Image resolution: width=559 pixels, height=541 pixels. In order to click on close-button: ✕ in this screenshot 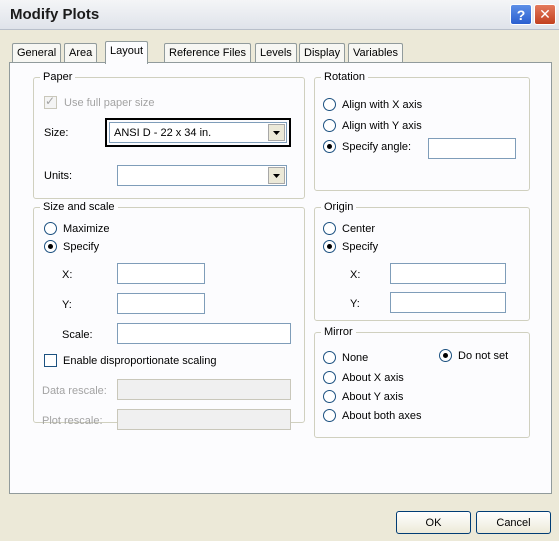, I will do `click(545, 14)`.